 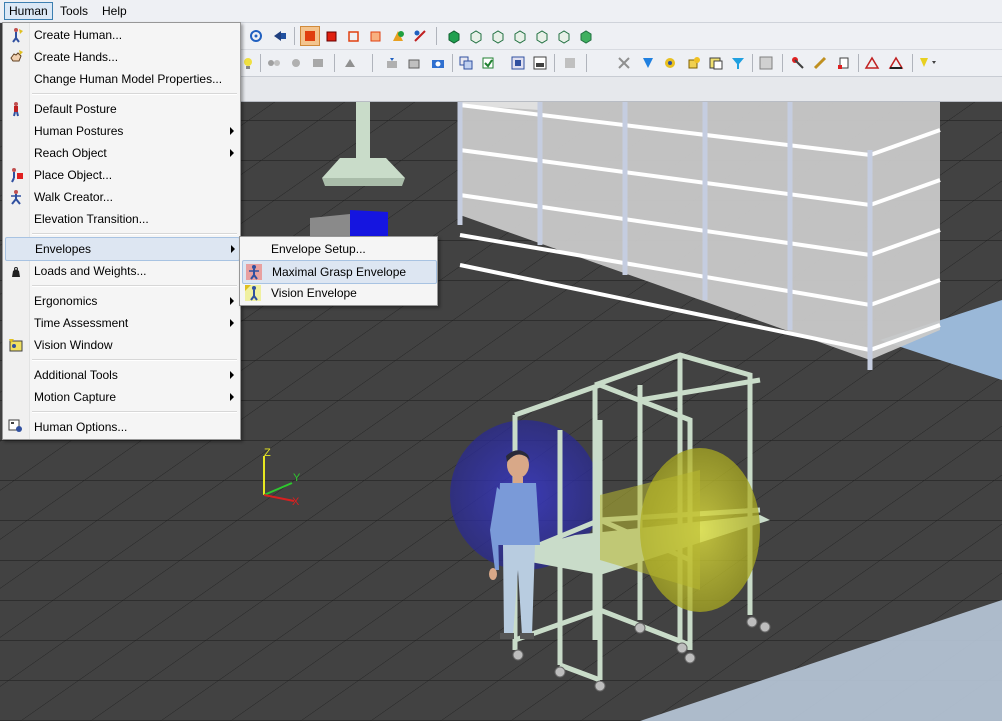 I want to click on submenu-item-label: Maximal Grasp Envelope, so click(x=339, y=272).